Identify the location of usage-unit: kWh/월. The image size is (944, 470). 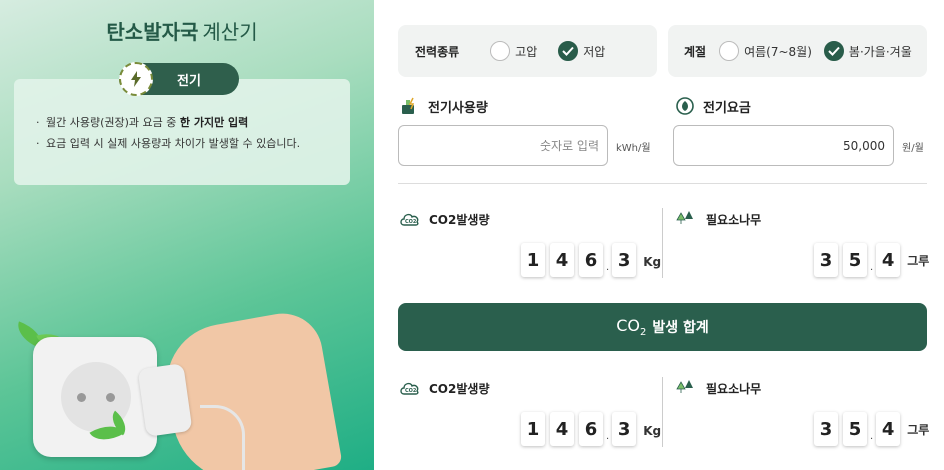
(633, 148).